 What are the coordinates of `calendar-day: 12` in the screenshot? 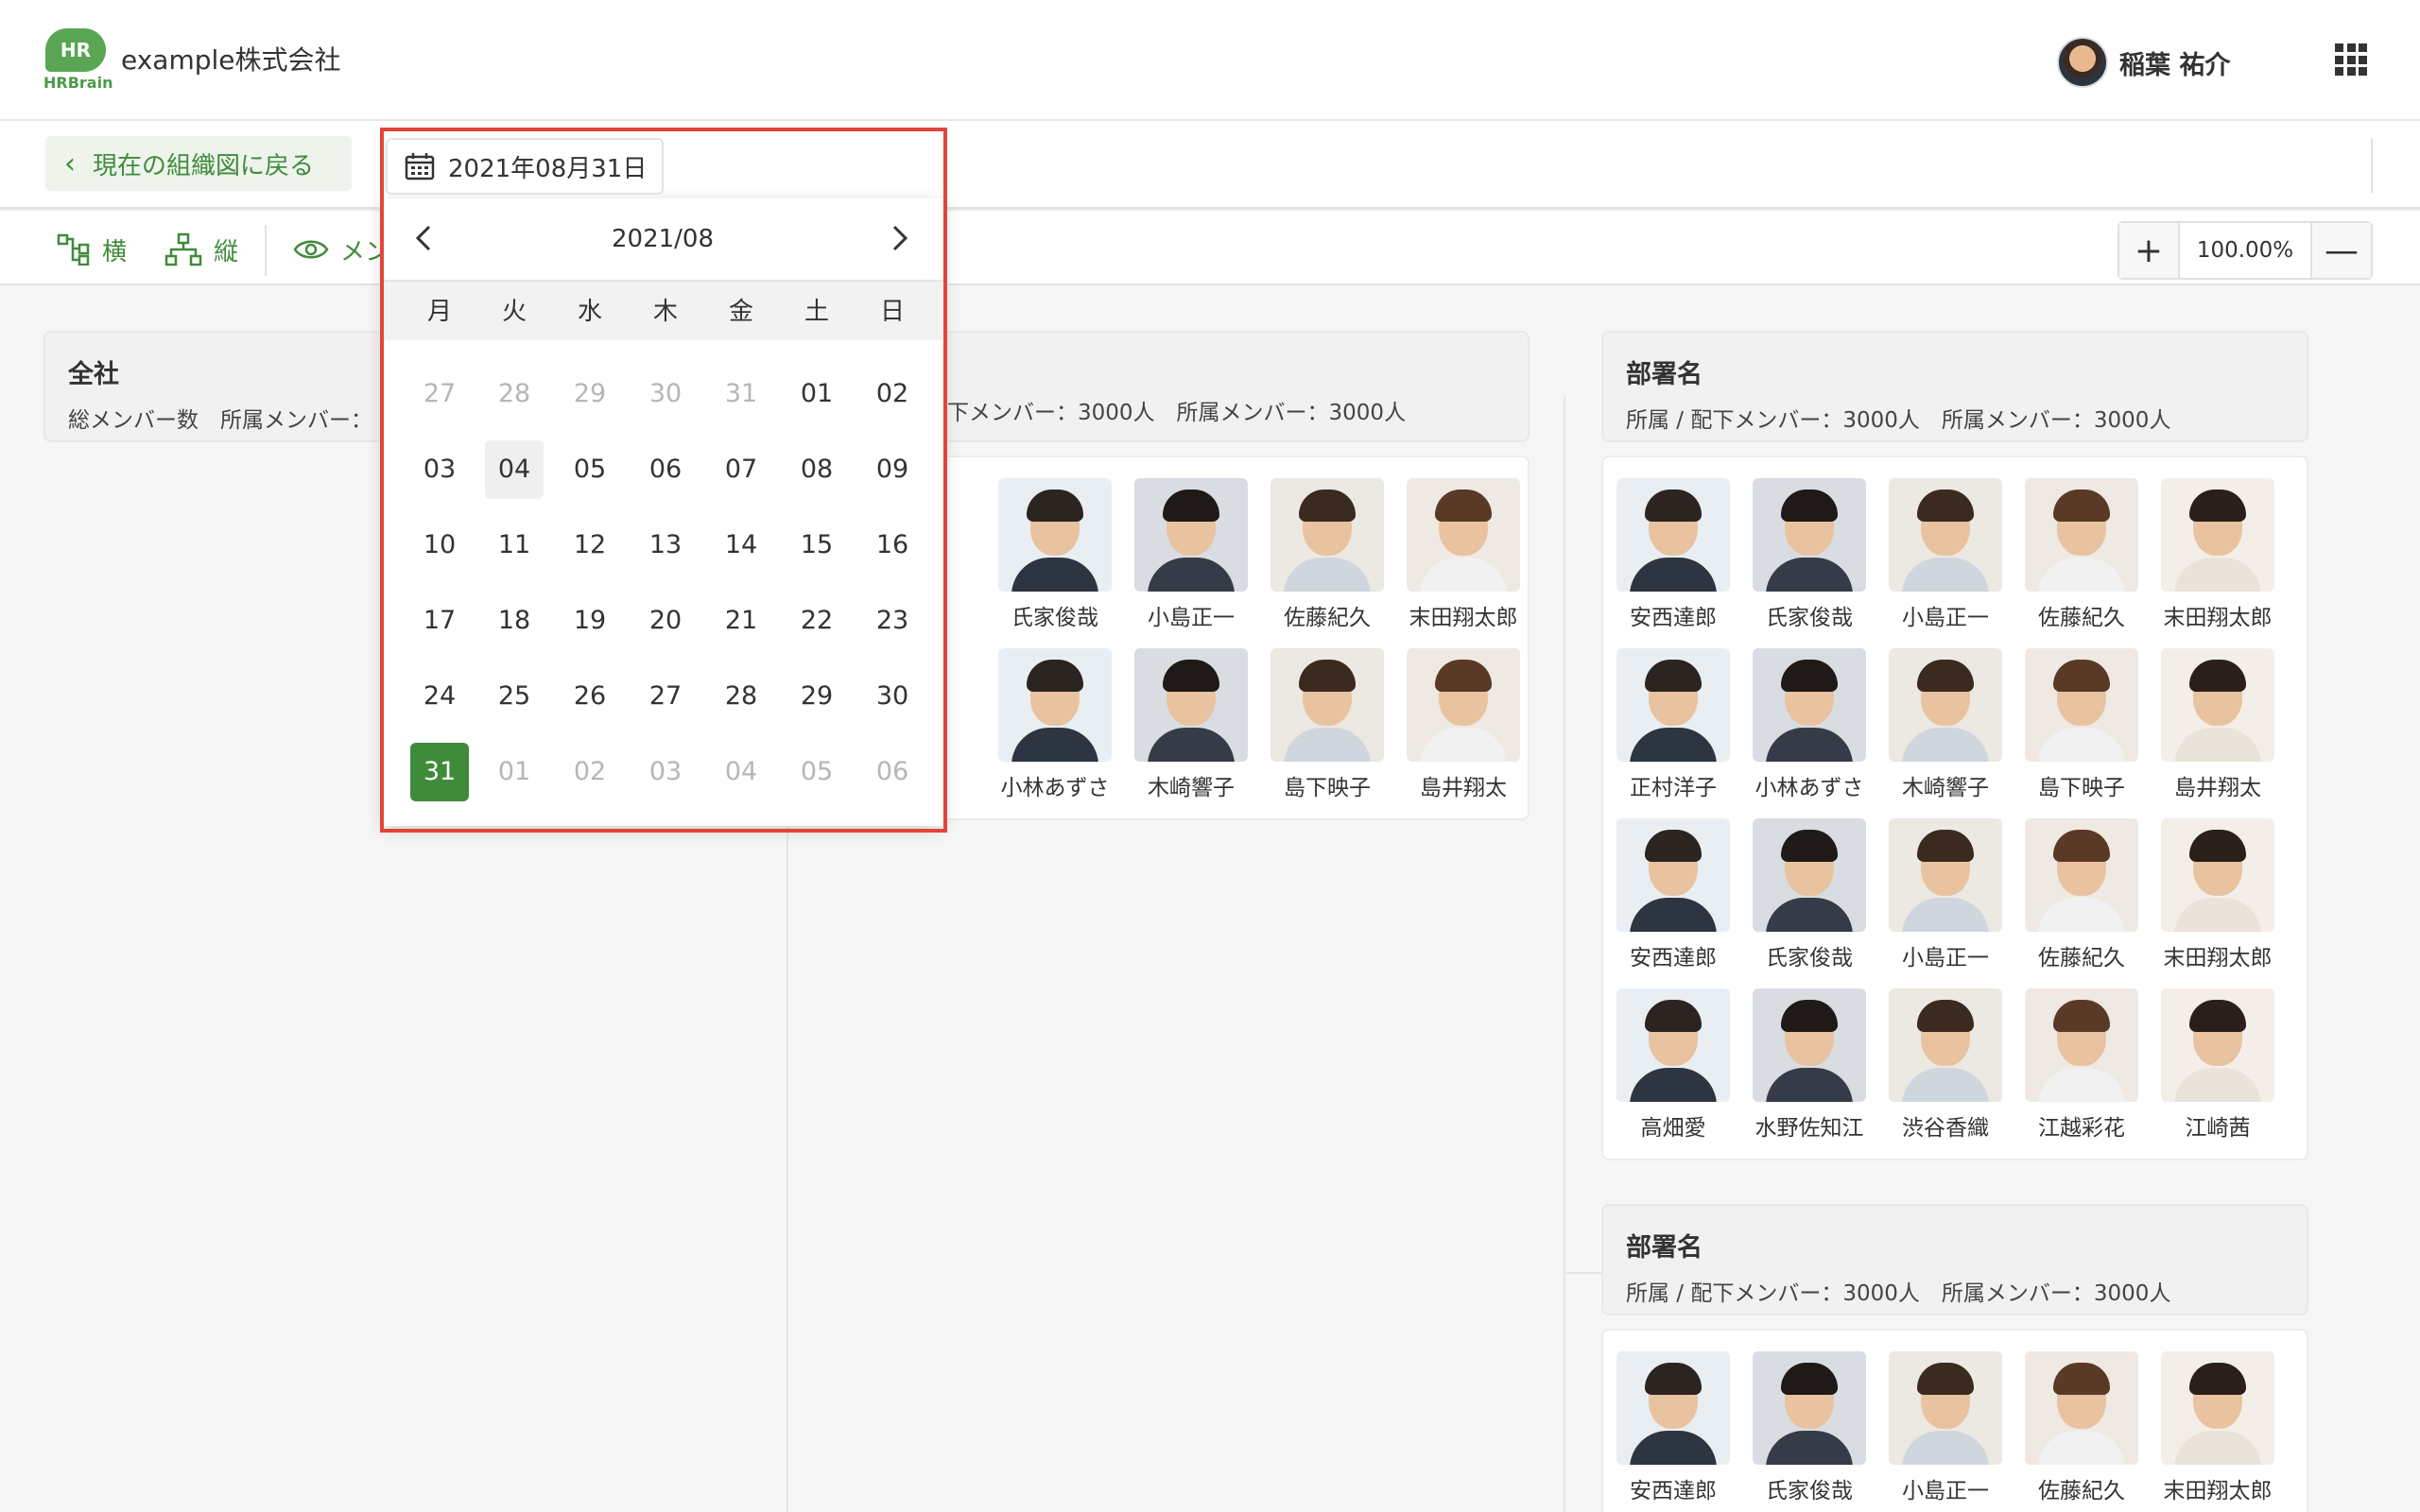 It's located at (590, 545).